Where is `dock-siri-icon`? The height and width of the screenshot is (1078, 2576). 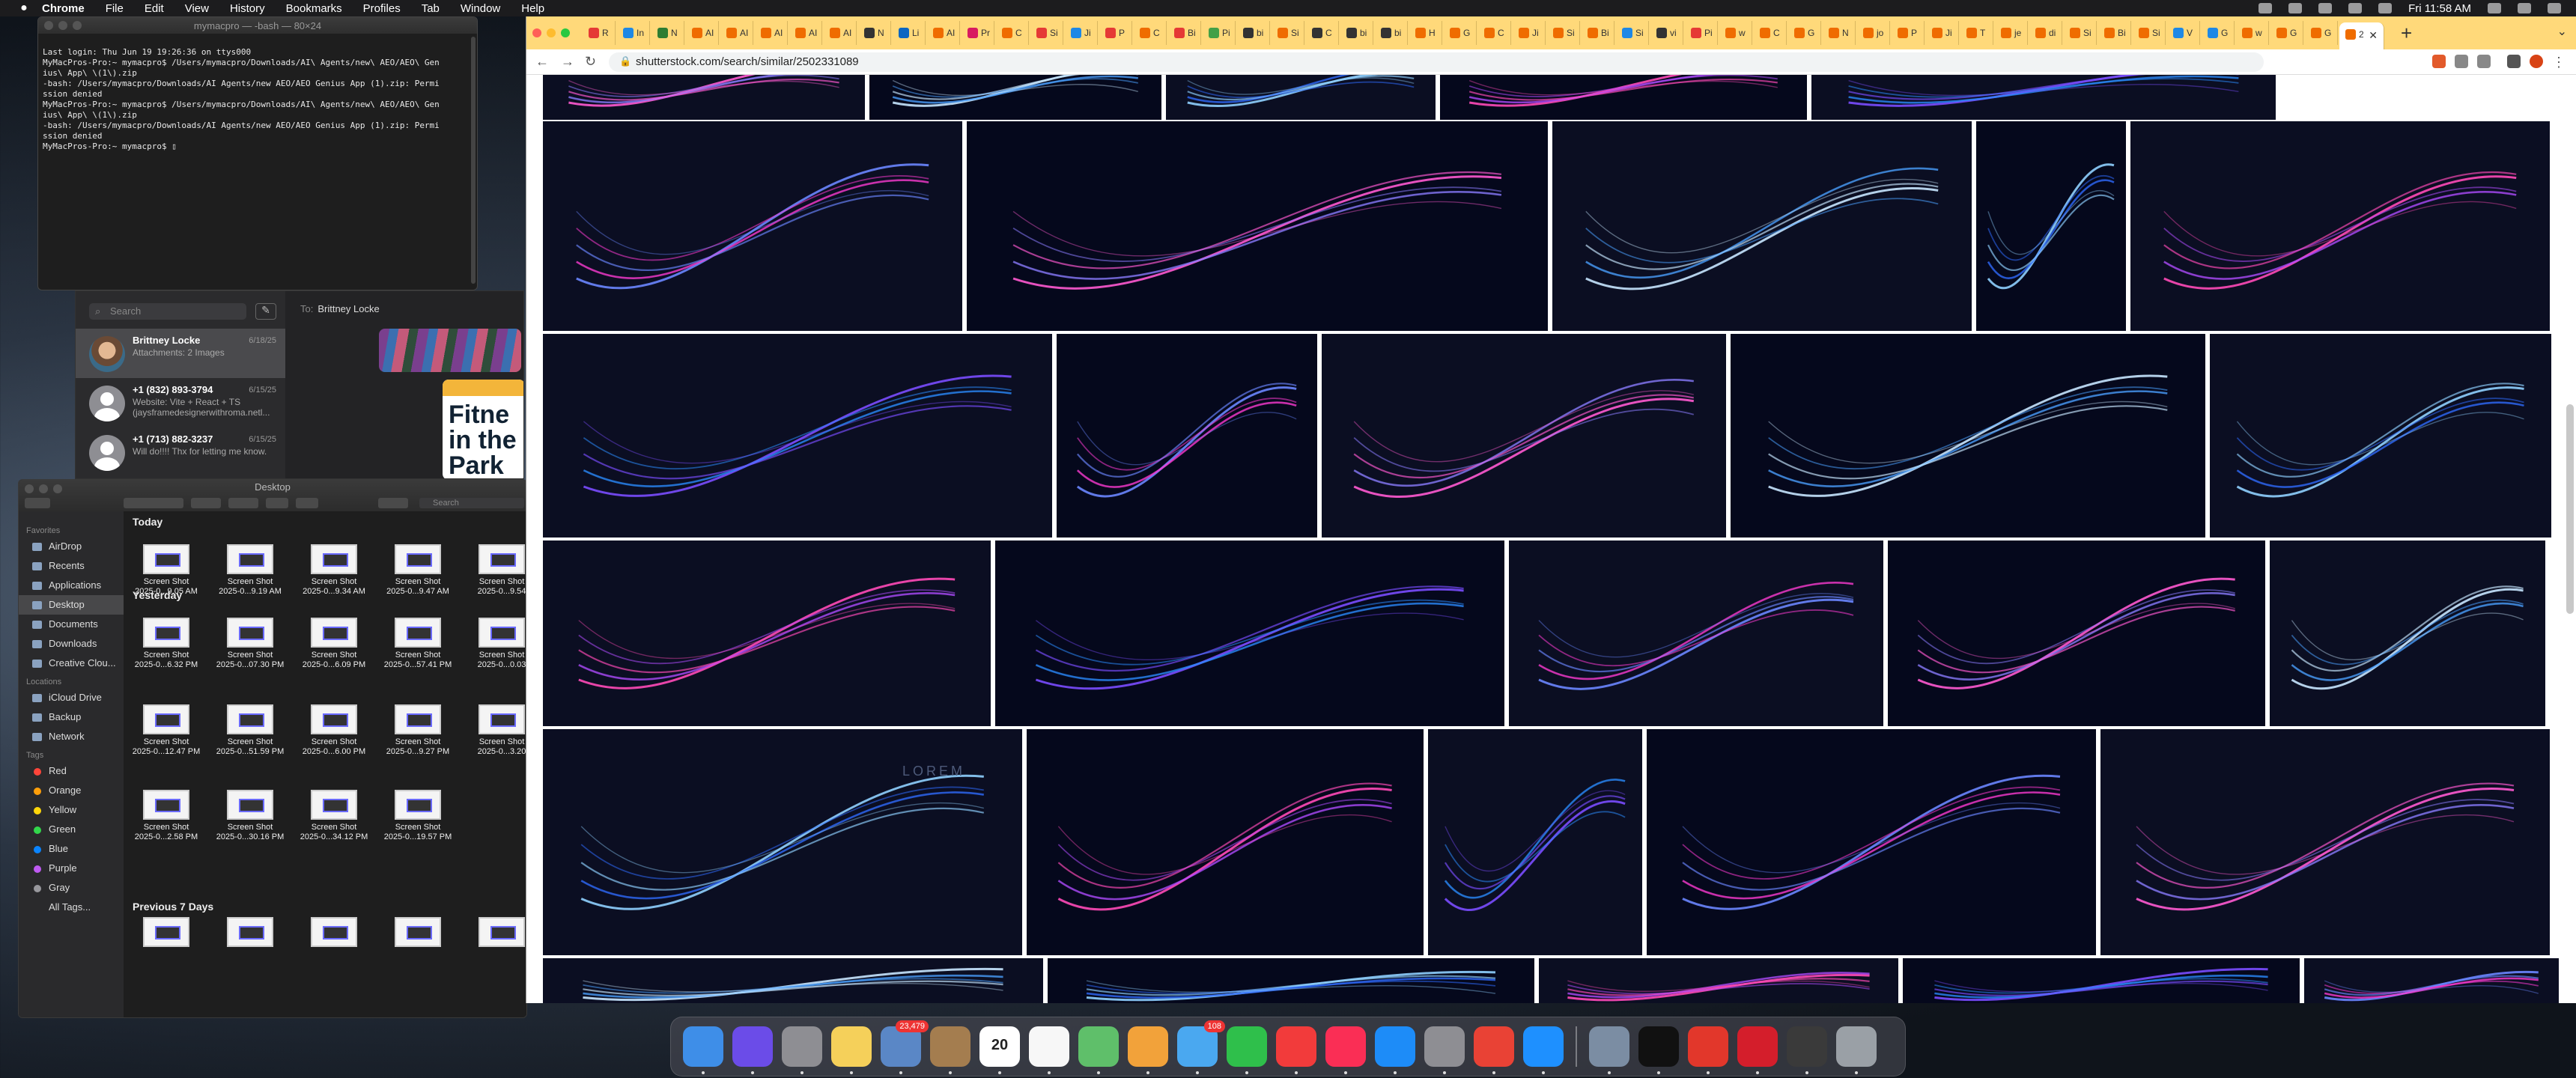 dock-siri-icon is located at coordinates (752, 1050).